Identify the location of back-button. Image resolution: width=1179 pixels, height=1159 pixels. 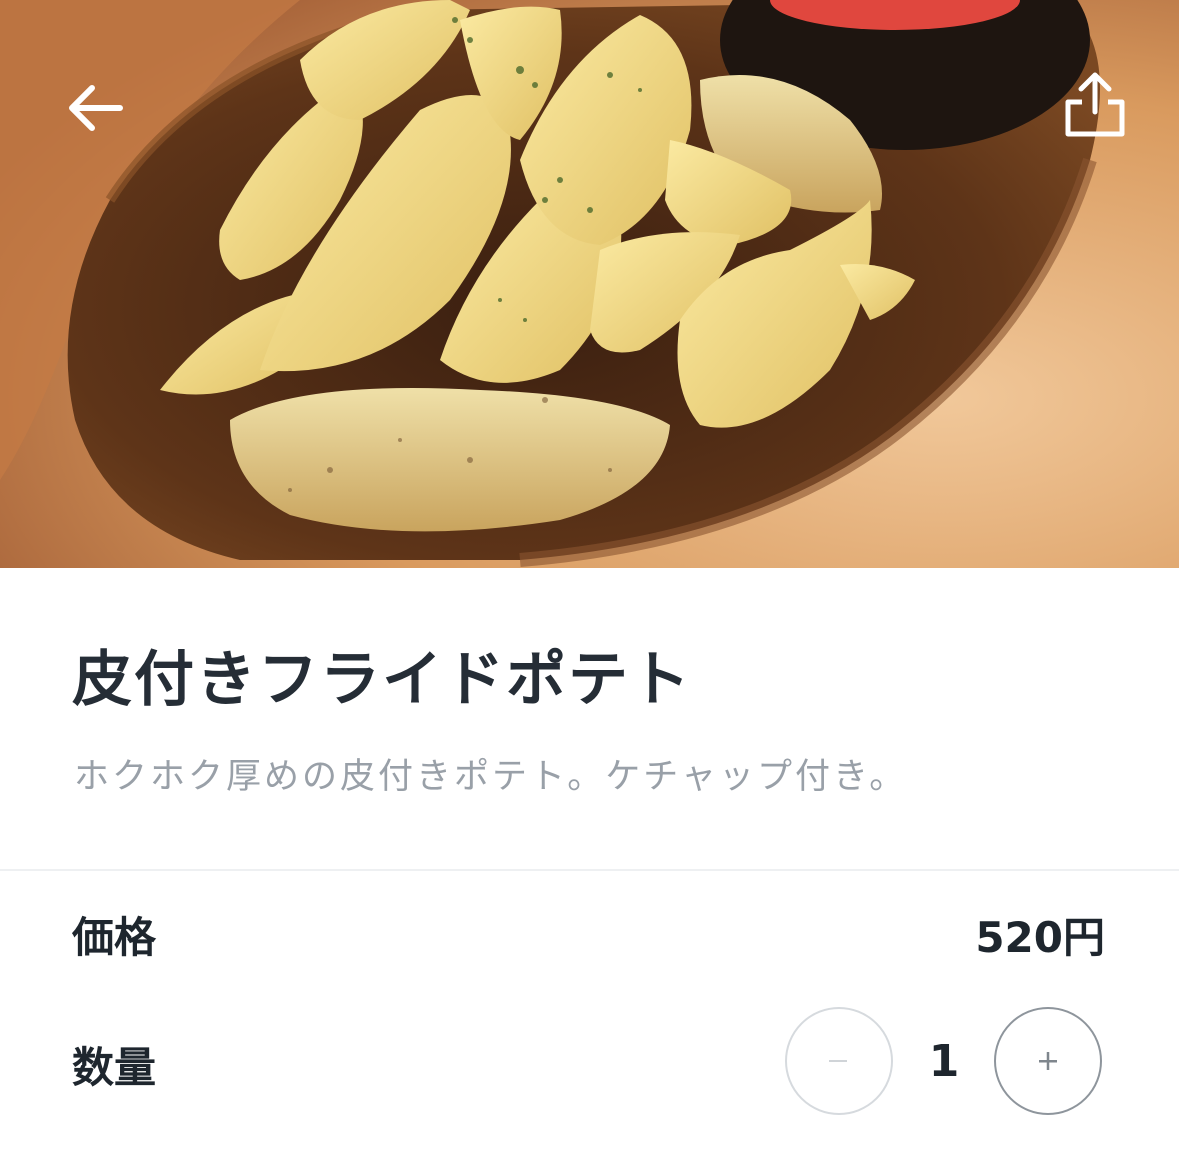
(96, 108).